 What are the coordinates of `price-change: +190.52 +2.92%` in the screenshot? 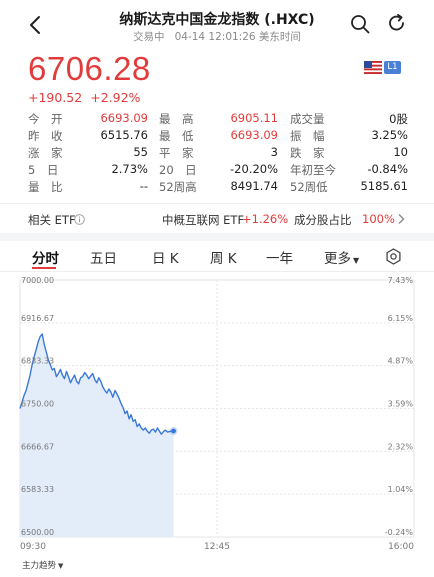 It's located at (88, 97).